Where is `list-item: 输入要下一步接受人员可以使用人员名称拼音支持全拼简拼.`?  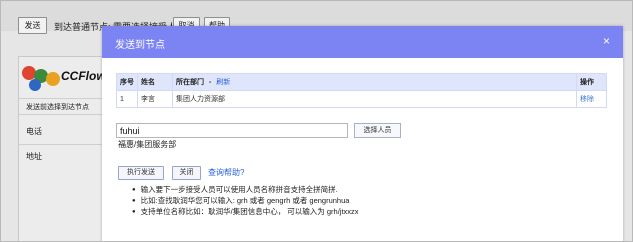
list-item: 输入要下一步接受人员可以使用人员名称拼音支持全拼简拼. is located at coordinates (245, 189).